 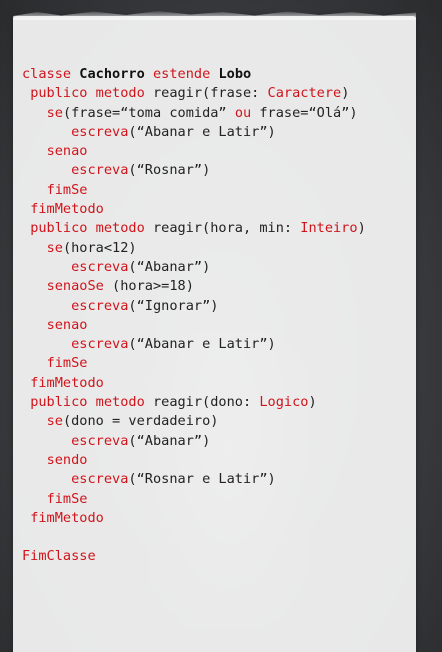 I want to click on code-keyword: Logico, so click(x=284, y=402).